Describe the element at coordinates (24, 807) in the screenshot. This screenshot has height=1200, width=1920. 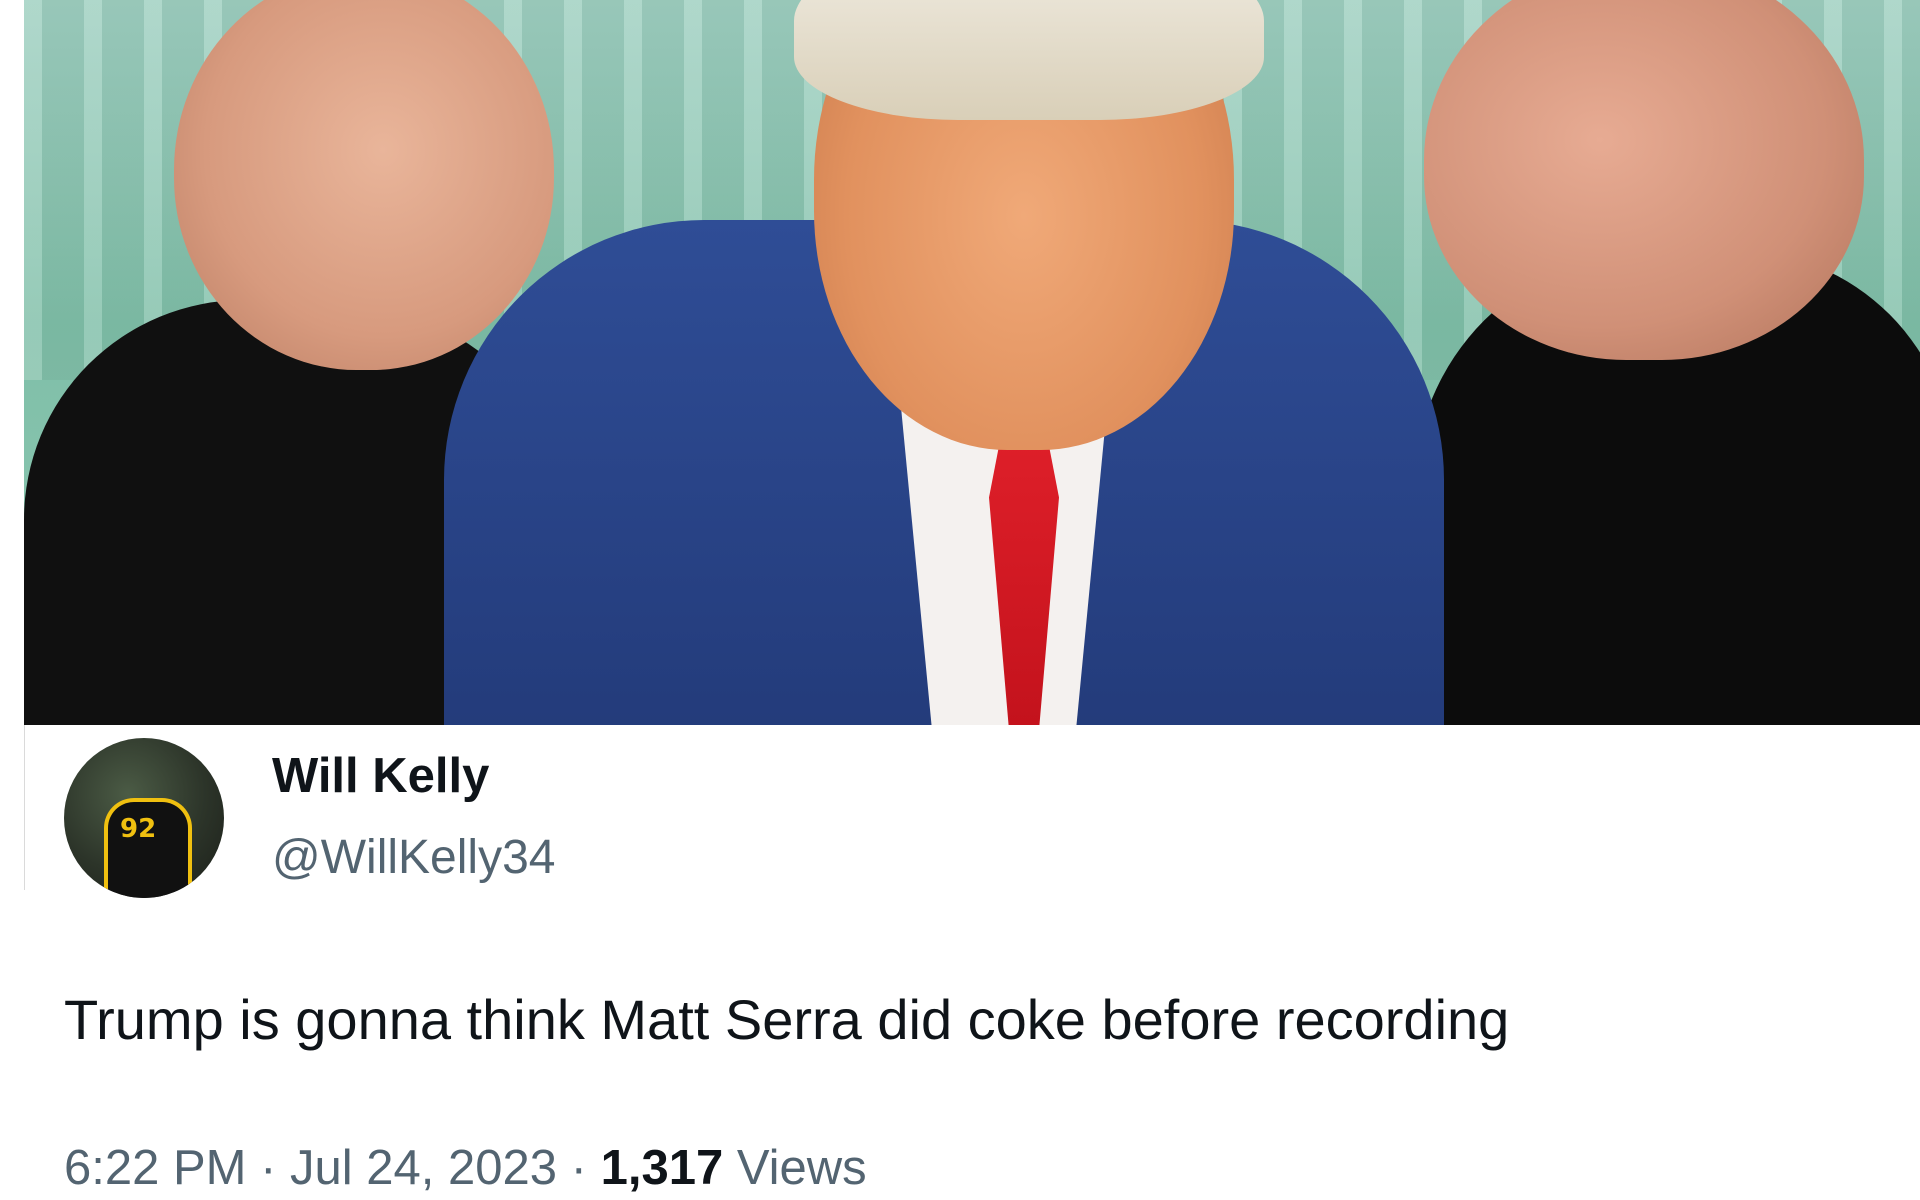
I see `divider` at that location.